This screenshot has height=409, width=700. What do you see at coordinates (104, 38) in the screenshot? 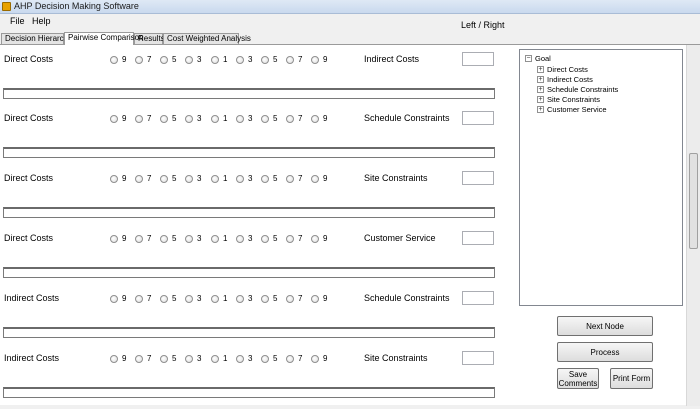
I see `tab-pairwise-comparison: Pairwise Comparison` at bounding box center [104, 38].